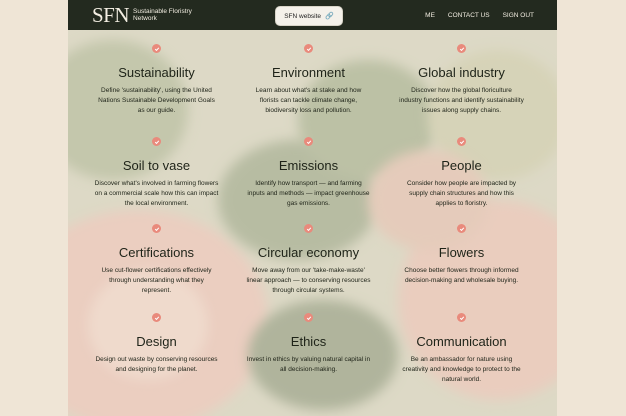 This screenshot has height=416, width=626. Describe the element at coordinates (156, 252) in the screenshot. I see `topic-title: Certifications` at that location.